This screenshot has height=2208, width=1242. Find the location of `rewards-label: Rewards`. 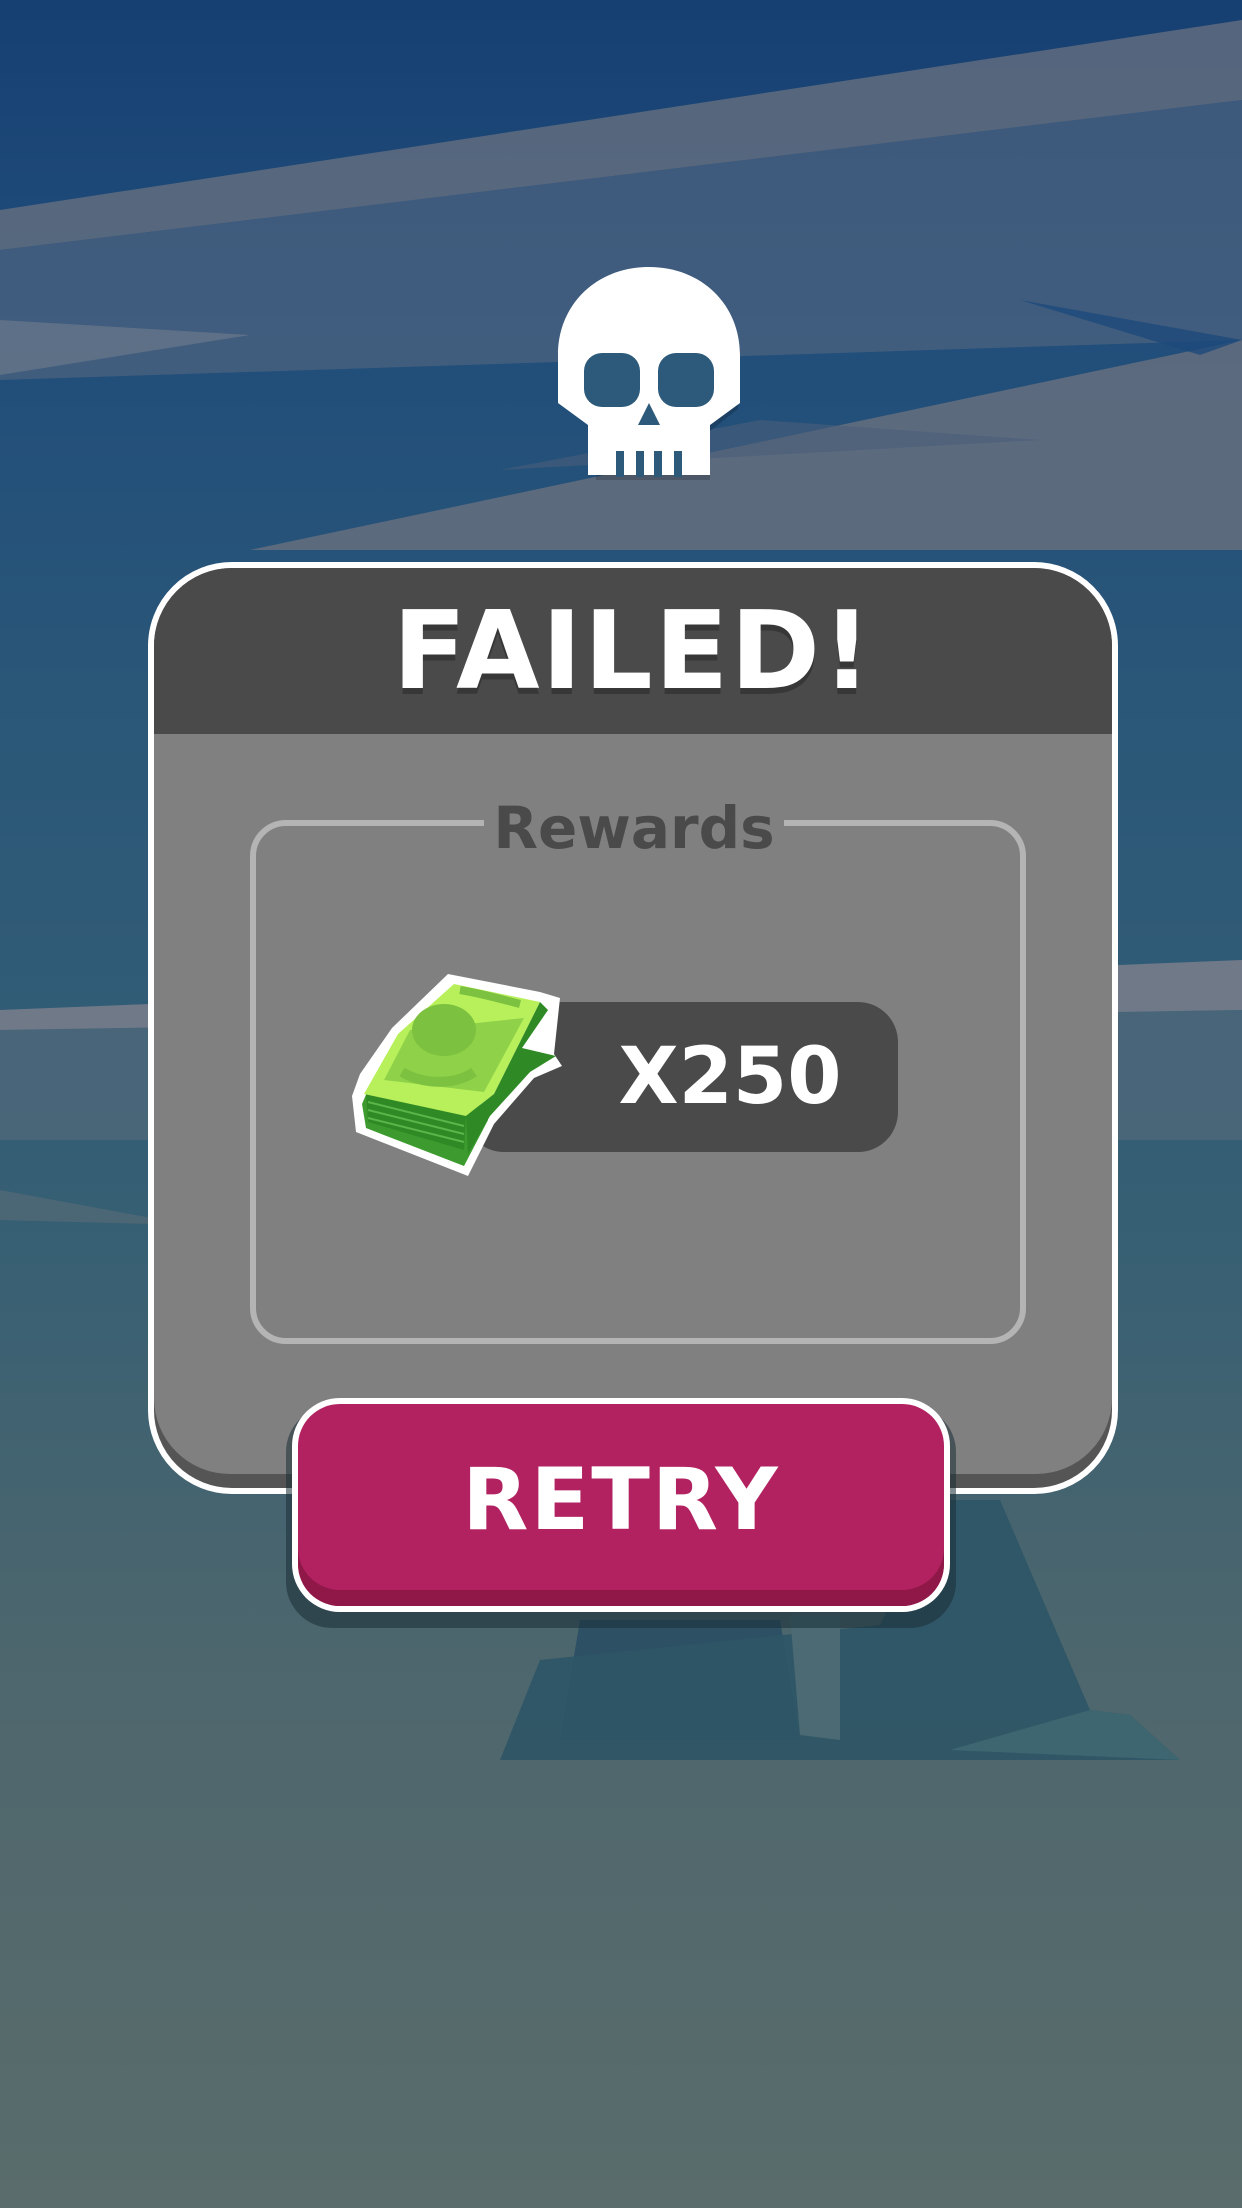

rewards-label: Rewards is located at coordinates (634, 828).